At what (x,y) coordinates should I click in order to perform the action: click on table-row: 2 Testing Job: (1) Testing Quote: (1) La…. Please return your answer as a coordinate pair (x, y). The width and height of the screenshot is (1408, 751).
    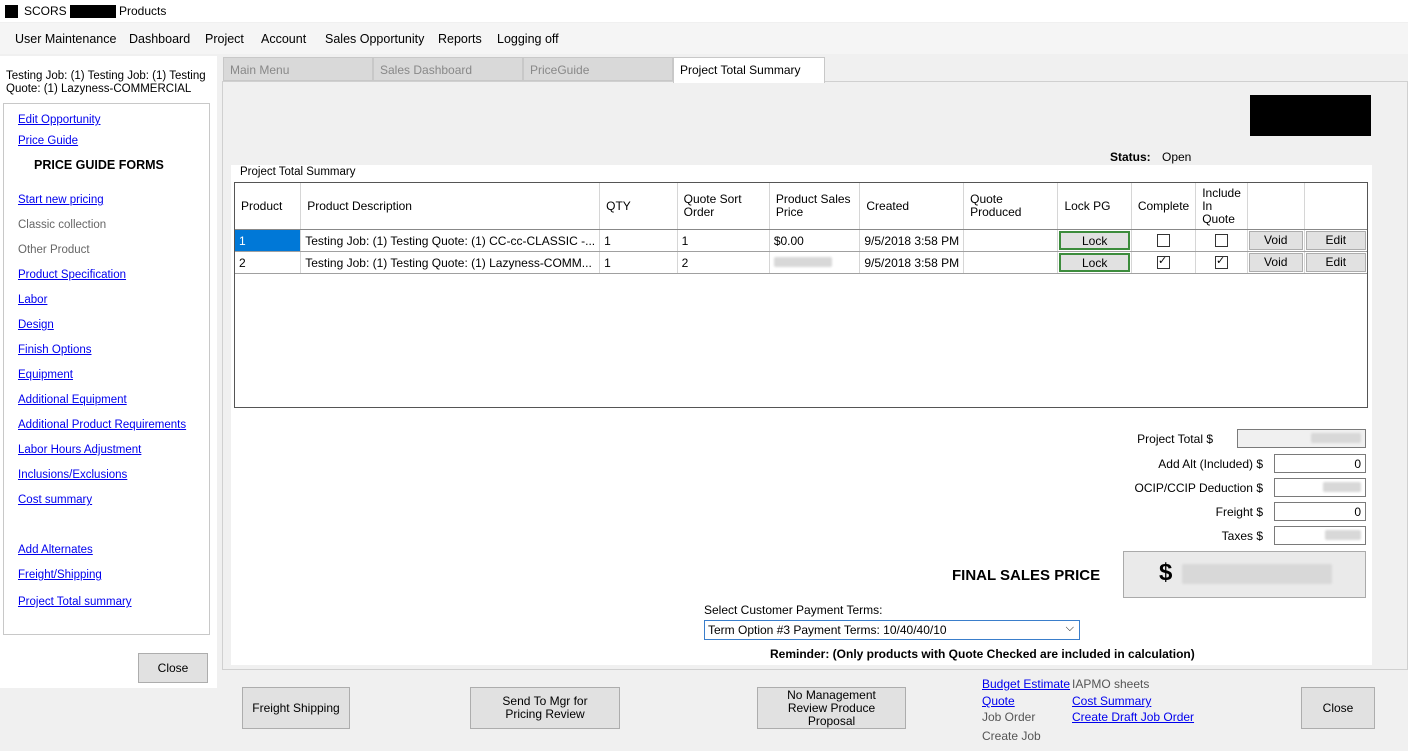
    Looking at the image, I should click on (801, 262).